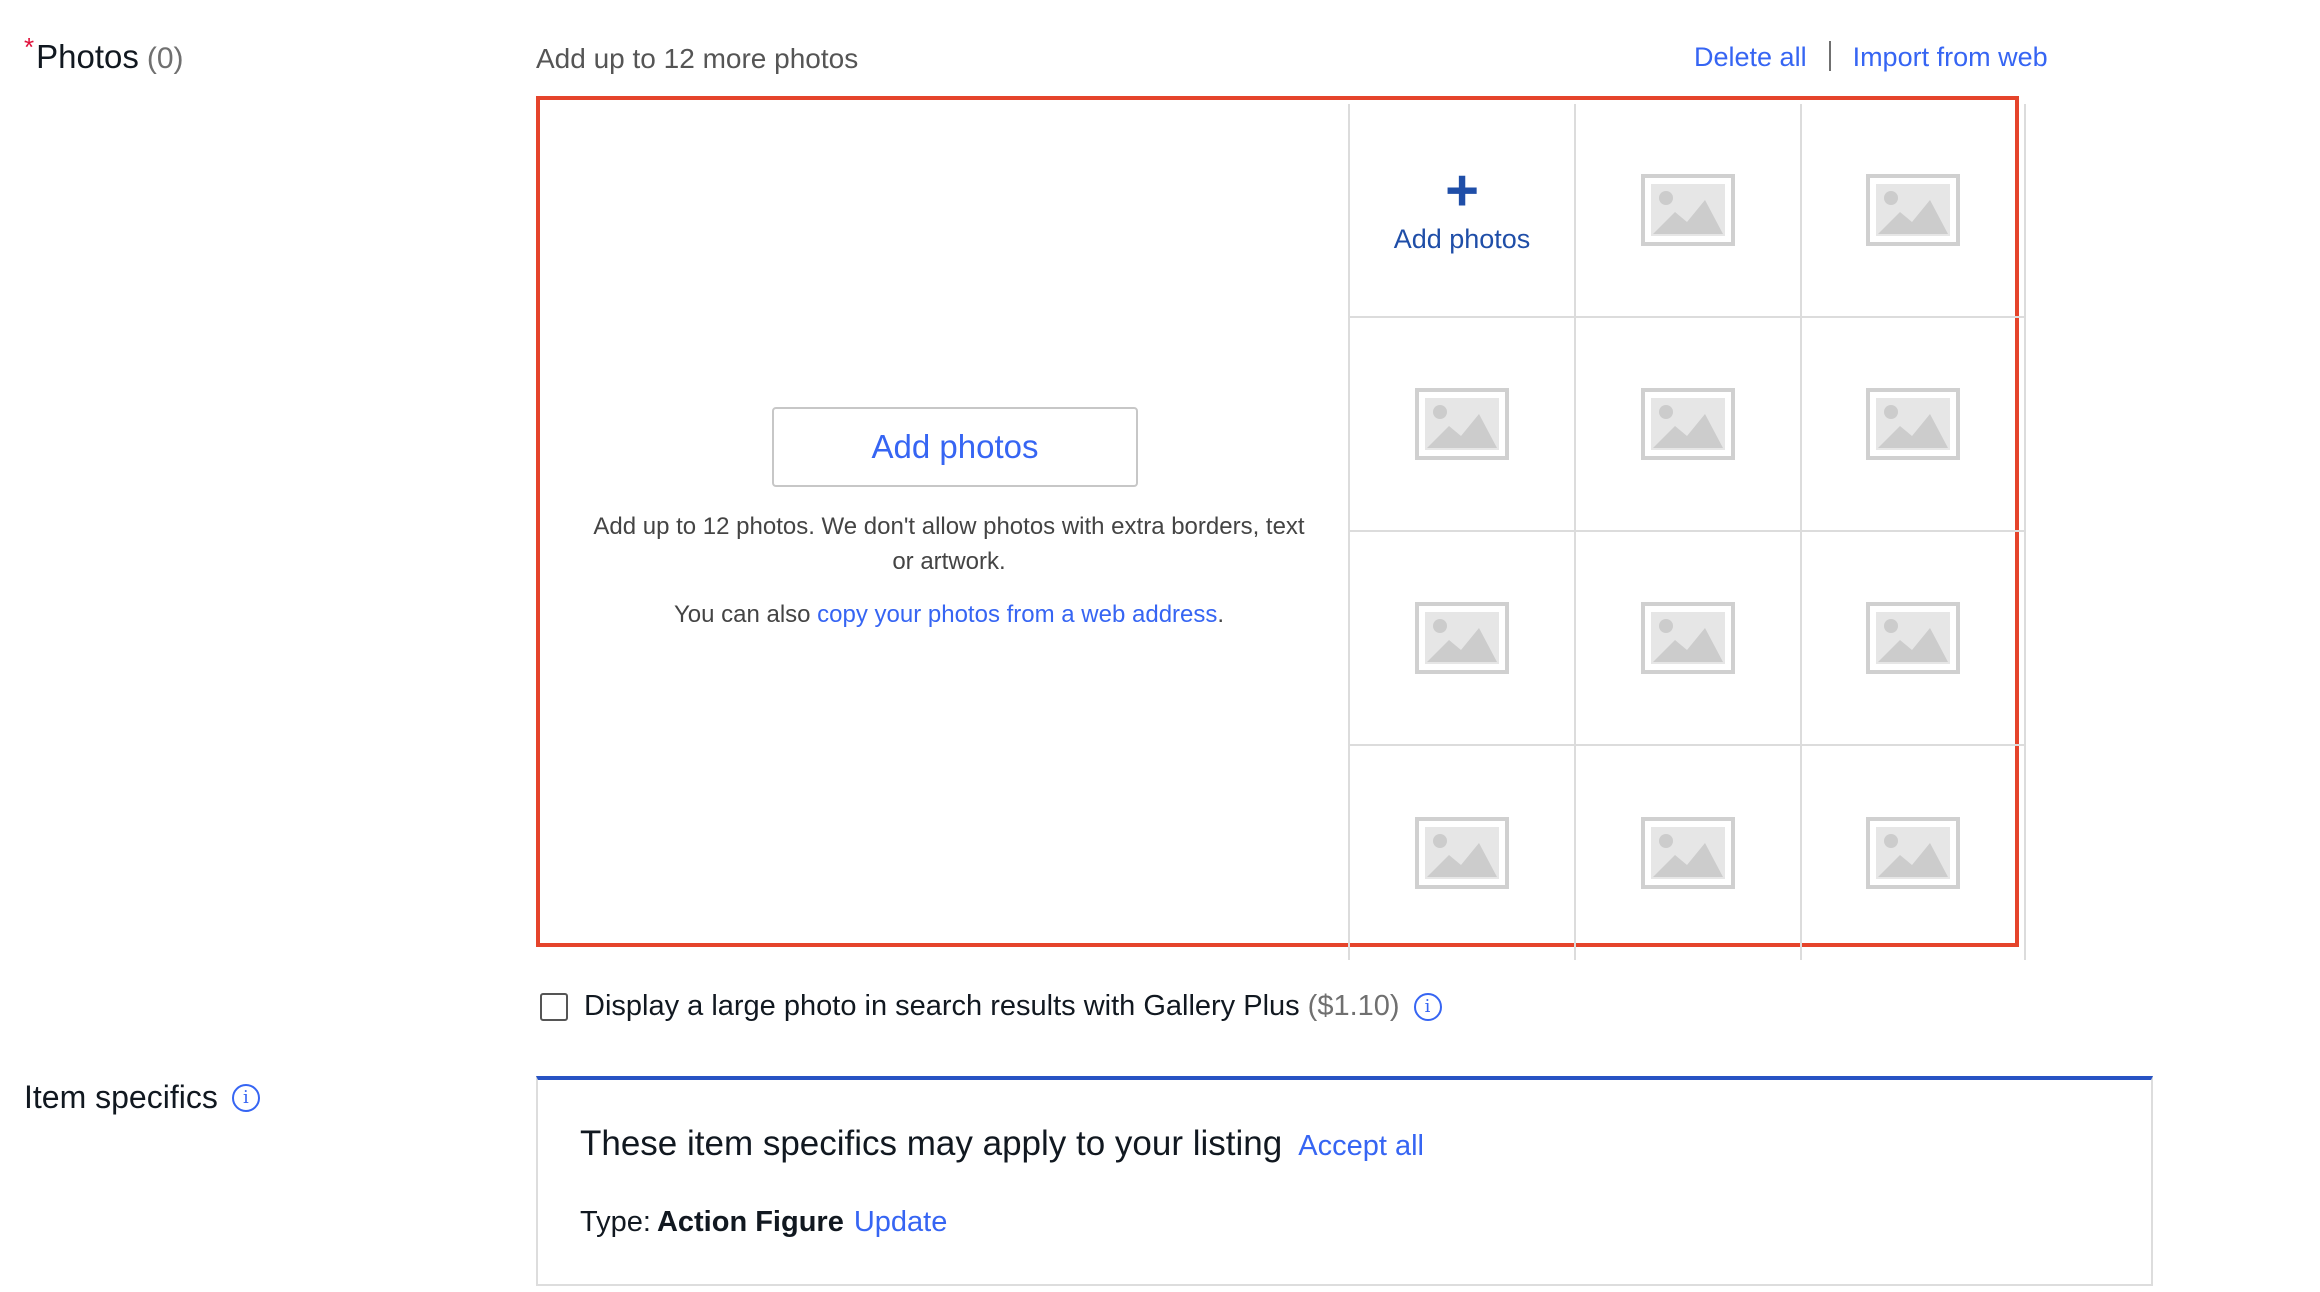 This screenshot has height=1292, width=2320. I want to click on add-photos-button: Add photos, so click(955, 447).